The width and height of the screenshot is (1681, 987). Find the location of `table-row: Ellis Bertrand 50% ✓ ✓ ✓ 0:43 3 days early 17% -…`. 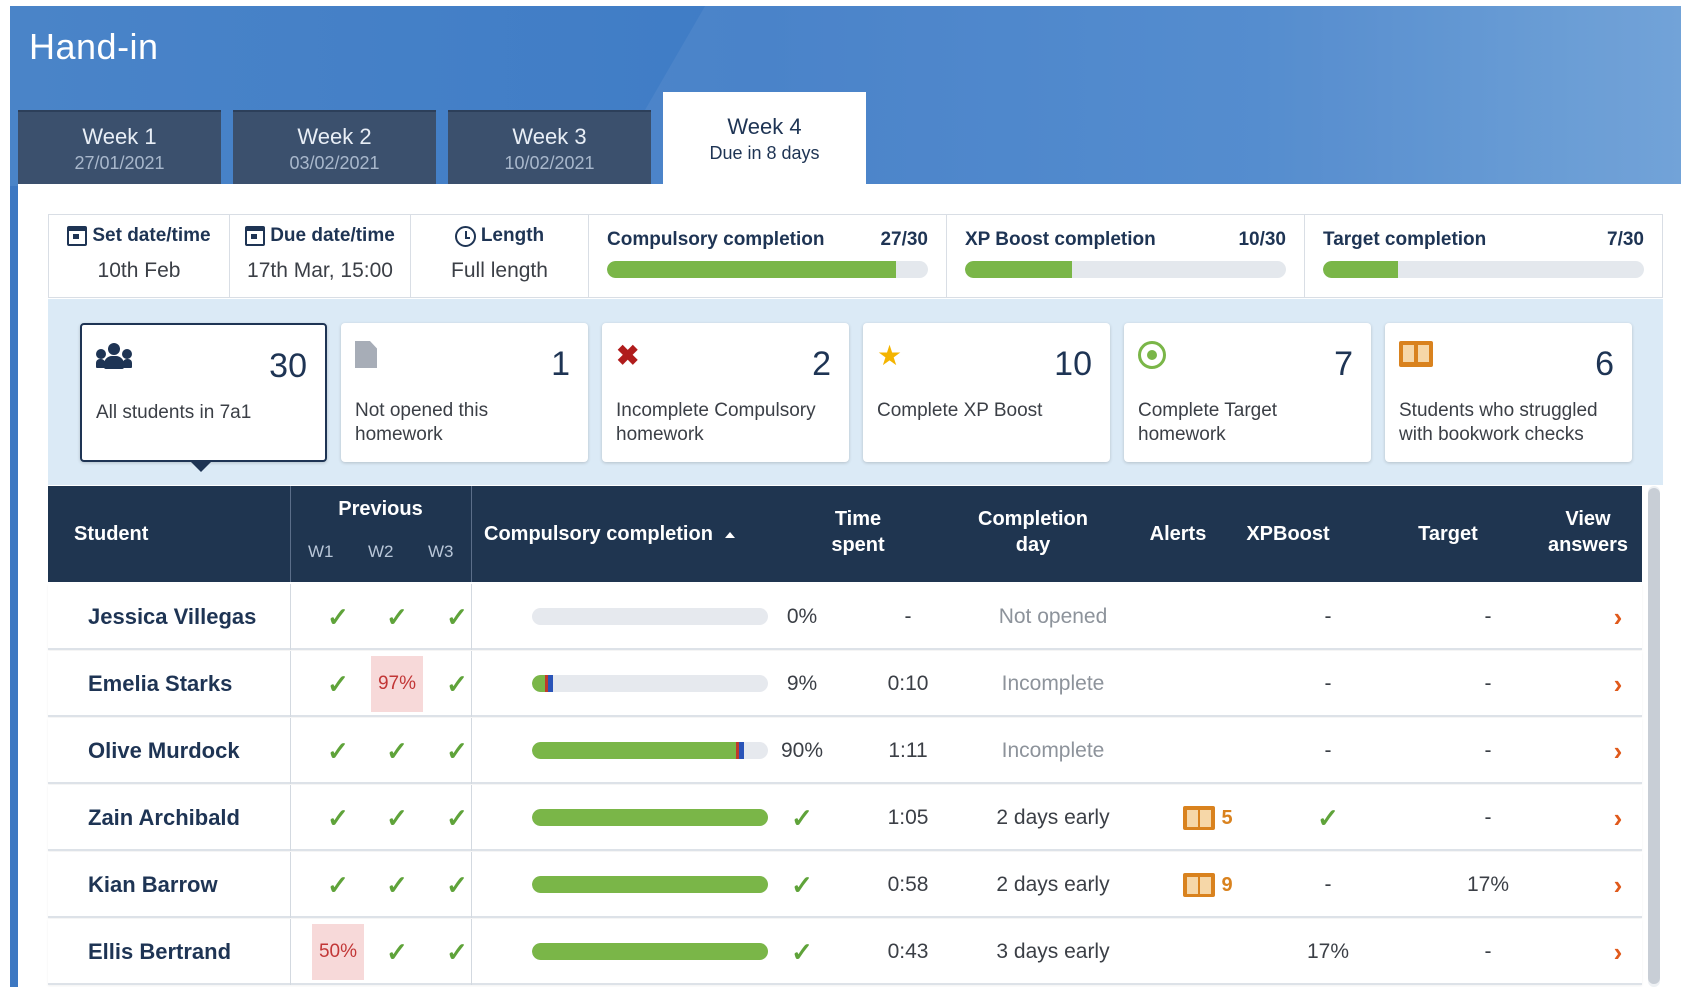

table-row: Ellis Bertrand 50% ✓ ✓ ✓ 0:43 3 days early 17% -… is located at coordinates (845, 952).